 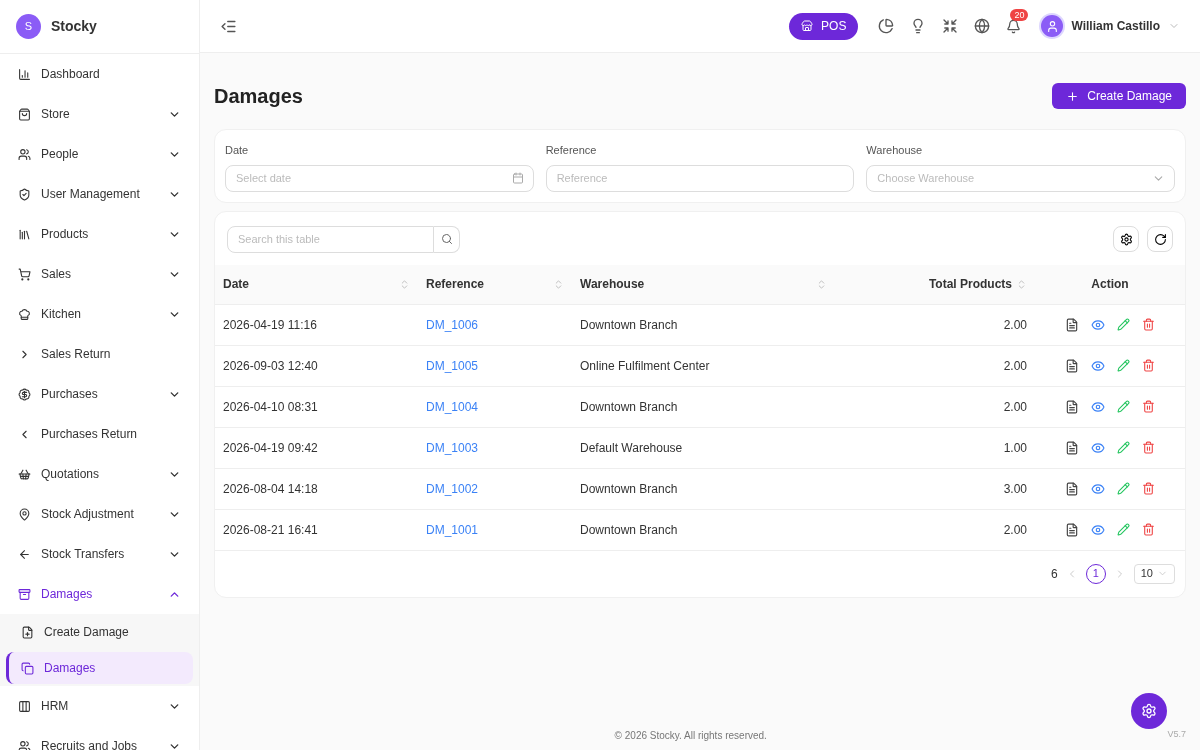 I want to click on total-count: 6, so click(x=1054, y=574).